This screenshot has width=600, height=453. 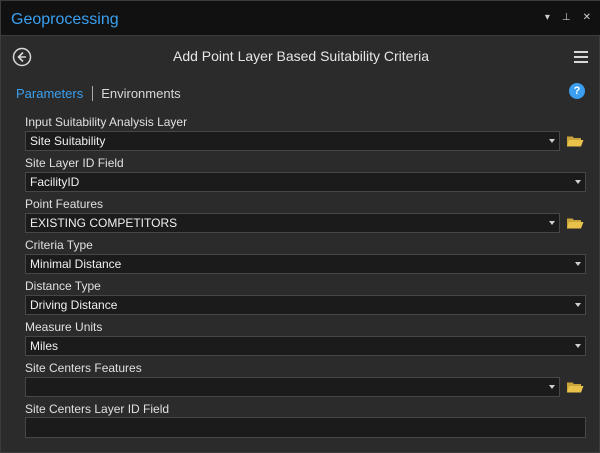 I want to click on distance-type-value: Driving Distance, so click(x=74, y=305).